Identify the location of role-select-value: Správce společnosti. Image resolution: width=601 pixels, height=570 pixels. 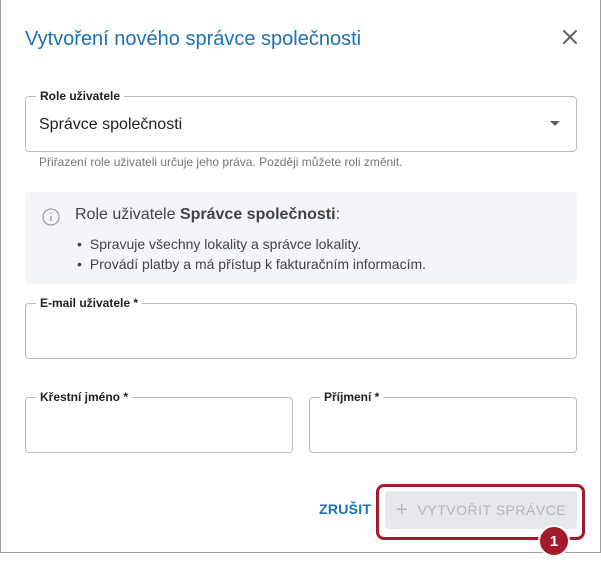
(111, 124).